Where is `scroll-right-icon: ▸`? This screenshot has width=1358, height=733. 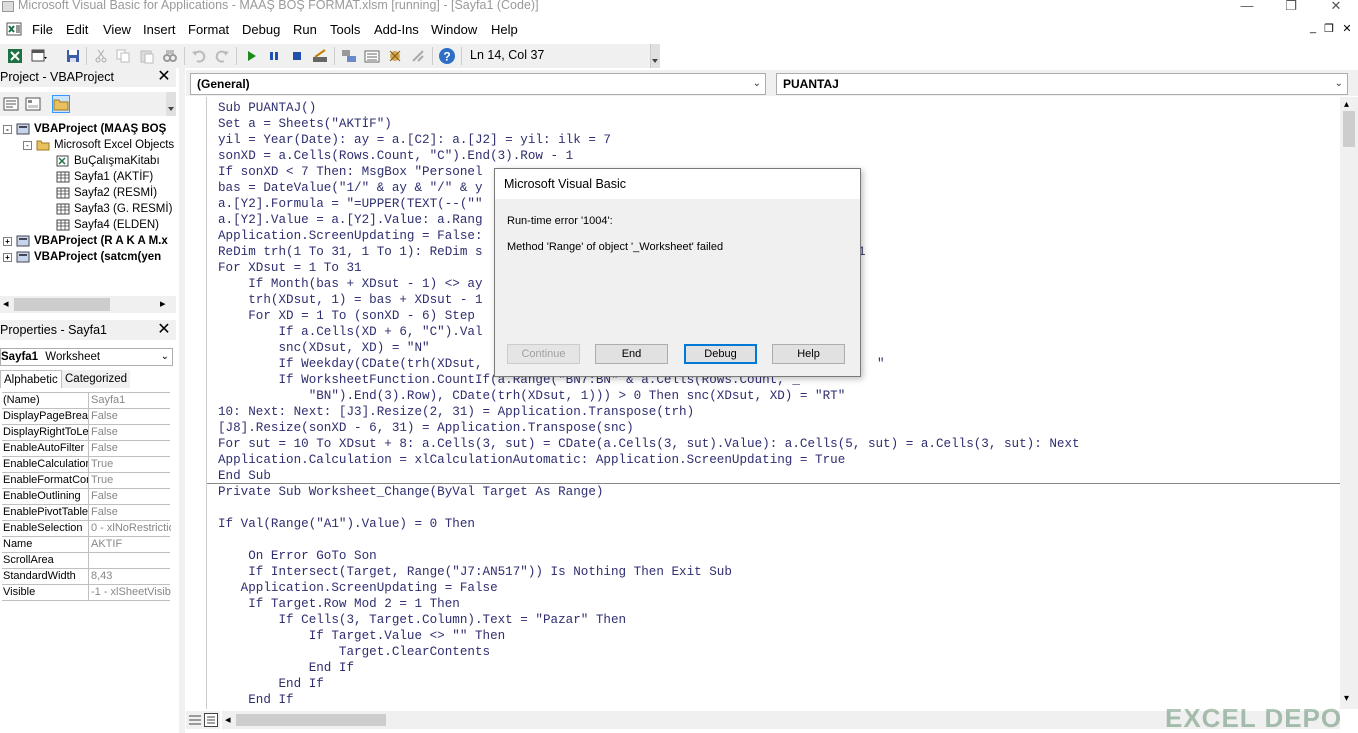
scroll-right-icon: ▸ is located at coordinates (163, 303).